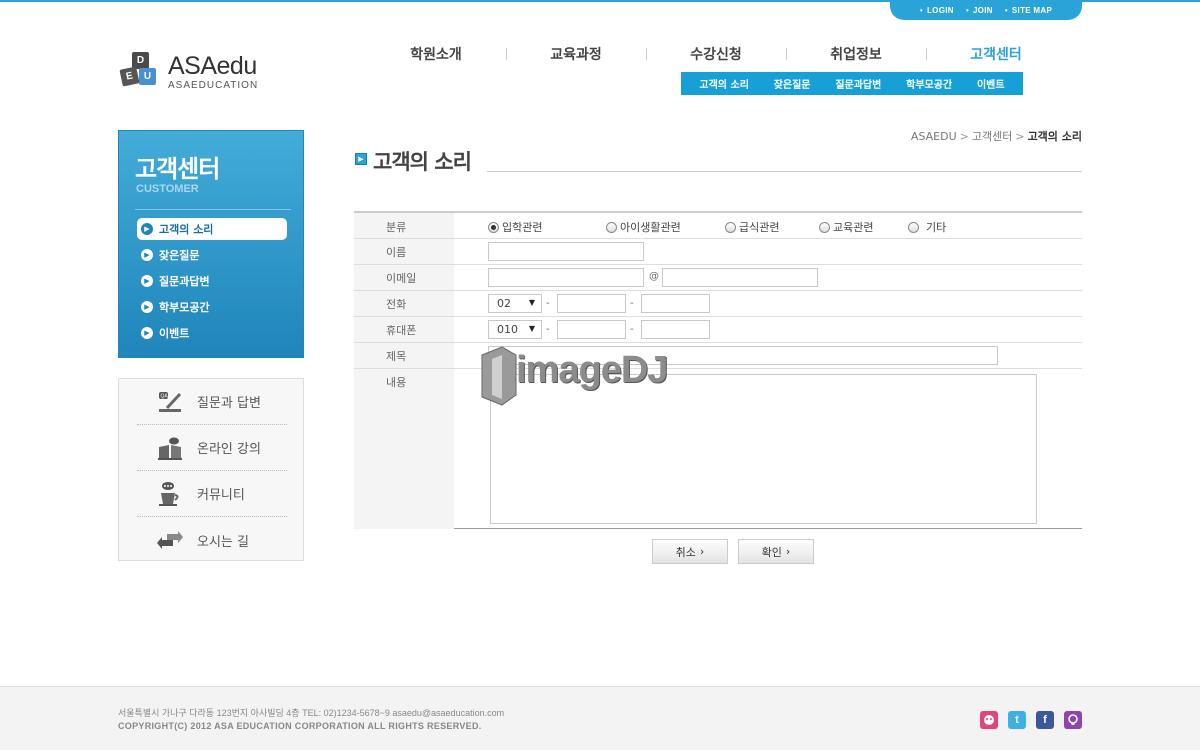  I want to click on logo-subtitle: ASAEDUCATION, so click(213, 85).